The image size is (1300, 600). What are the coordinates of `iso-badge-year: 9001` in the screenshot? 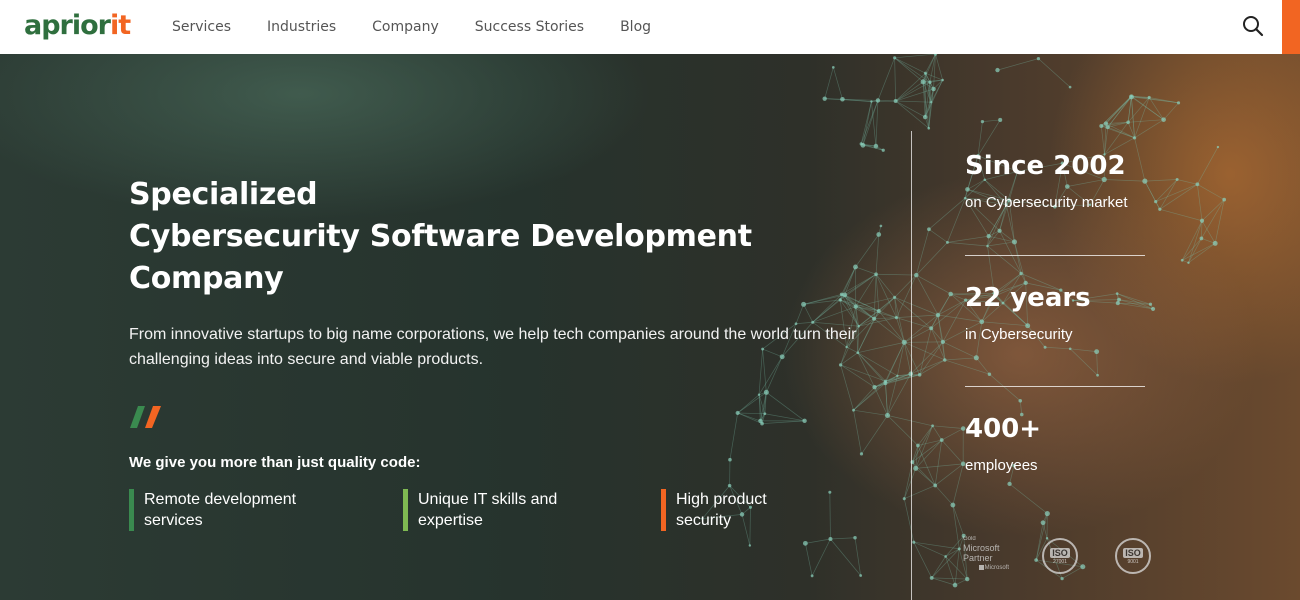 It's located at (1133, 561).